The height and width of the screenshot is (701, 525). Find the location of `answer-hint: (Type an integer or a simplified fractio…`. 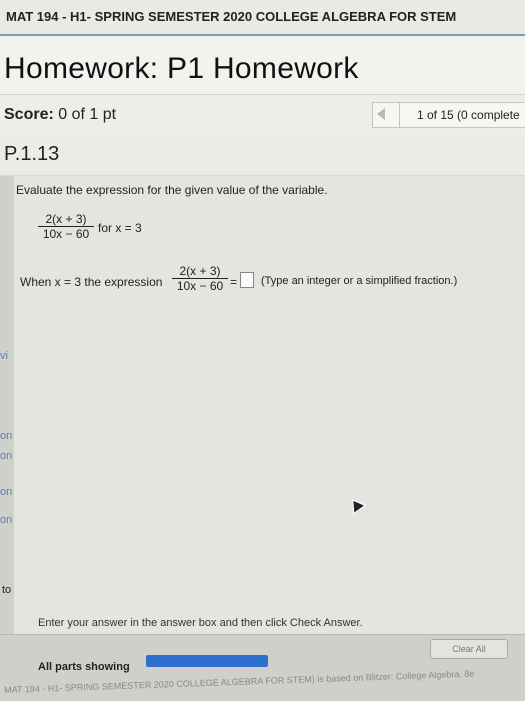

answer-hint: (Type an integer or a simplified fractio… is located at coordinates (359, 281).